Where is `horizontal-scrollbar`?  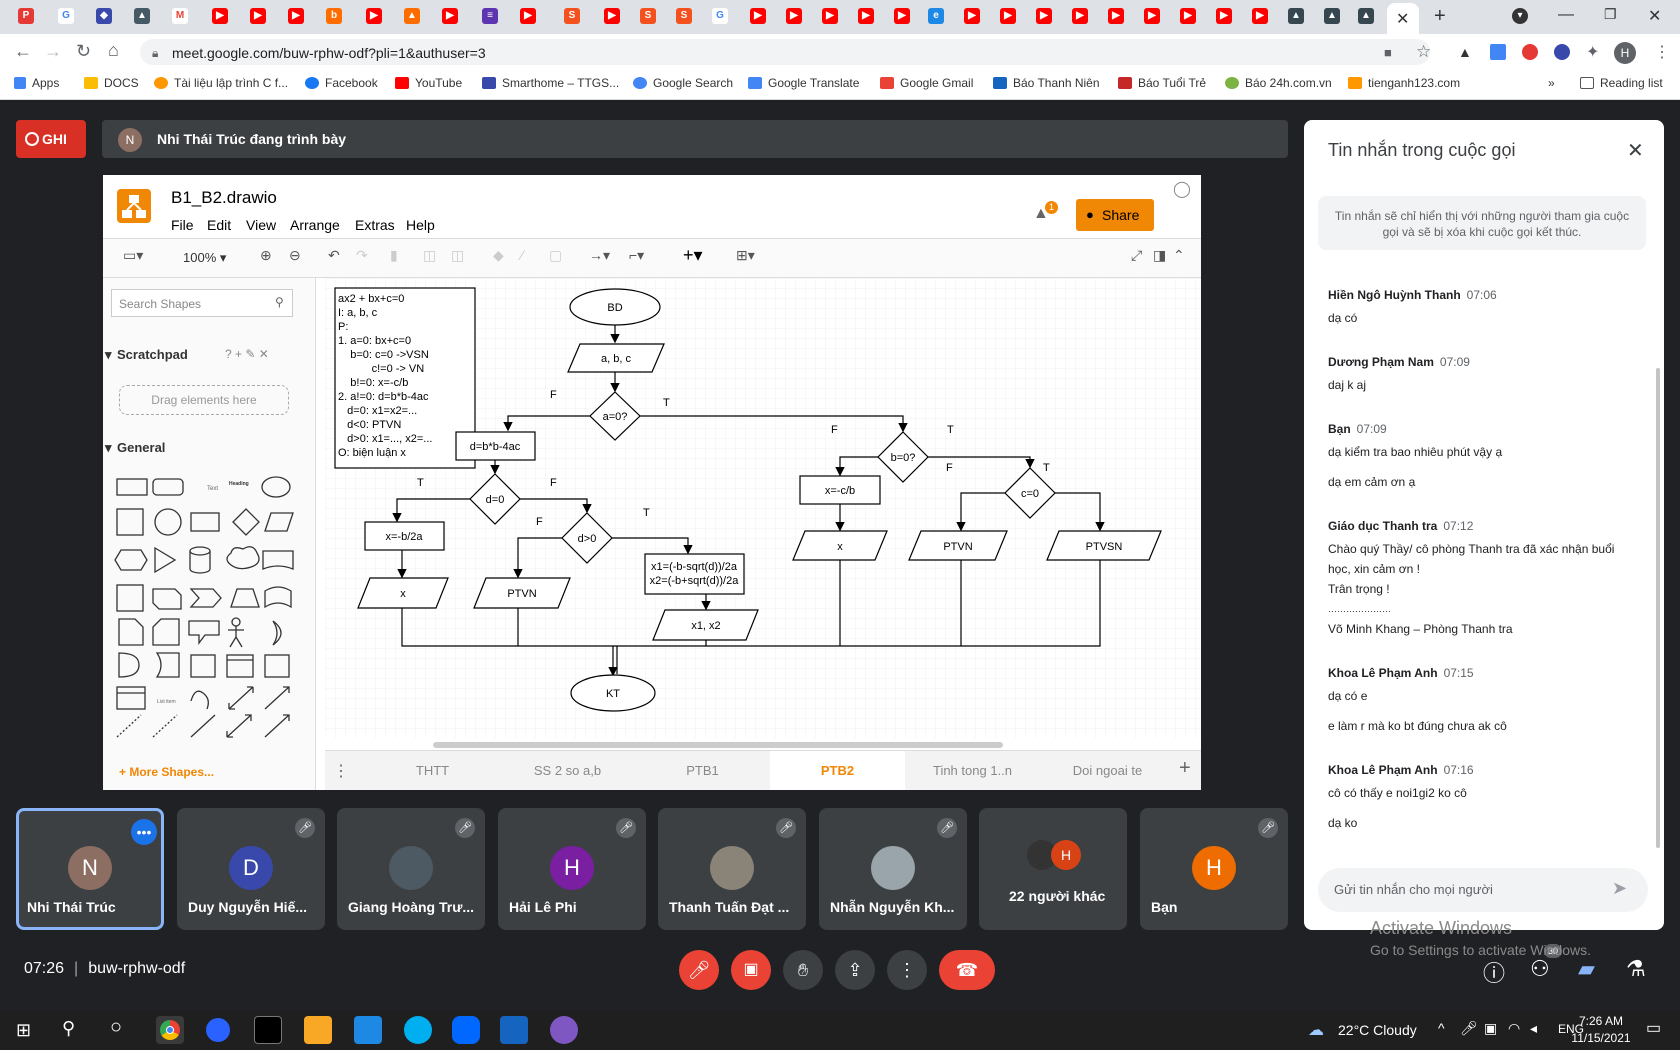 horizontal-scrollbar is located at coordinates (718, 745).